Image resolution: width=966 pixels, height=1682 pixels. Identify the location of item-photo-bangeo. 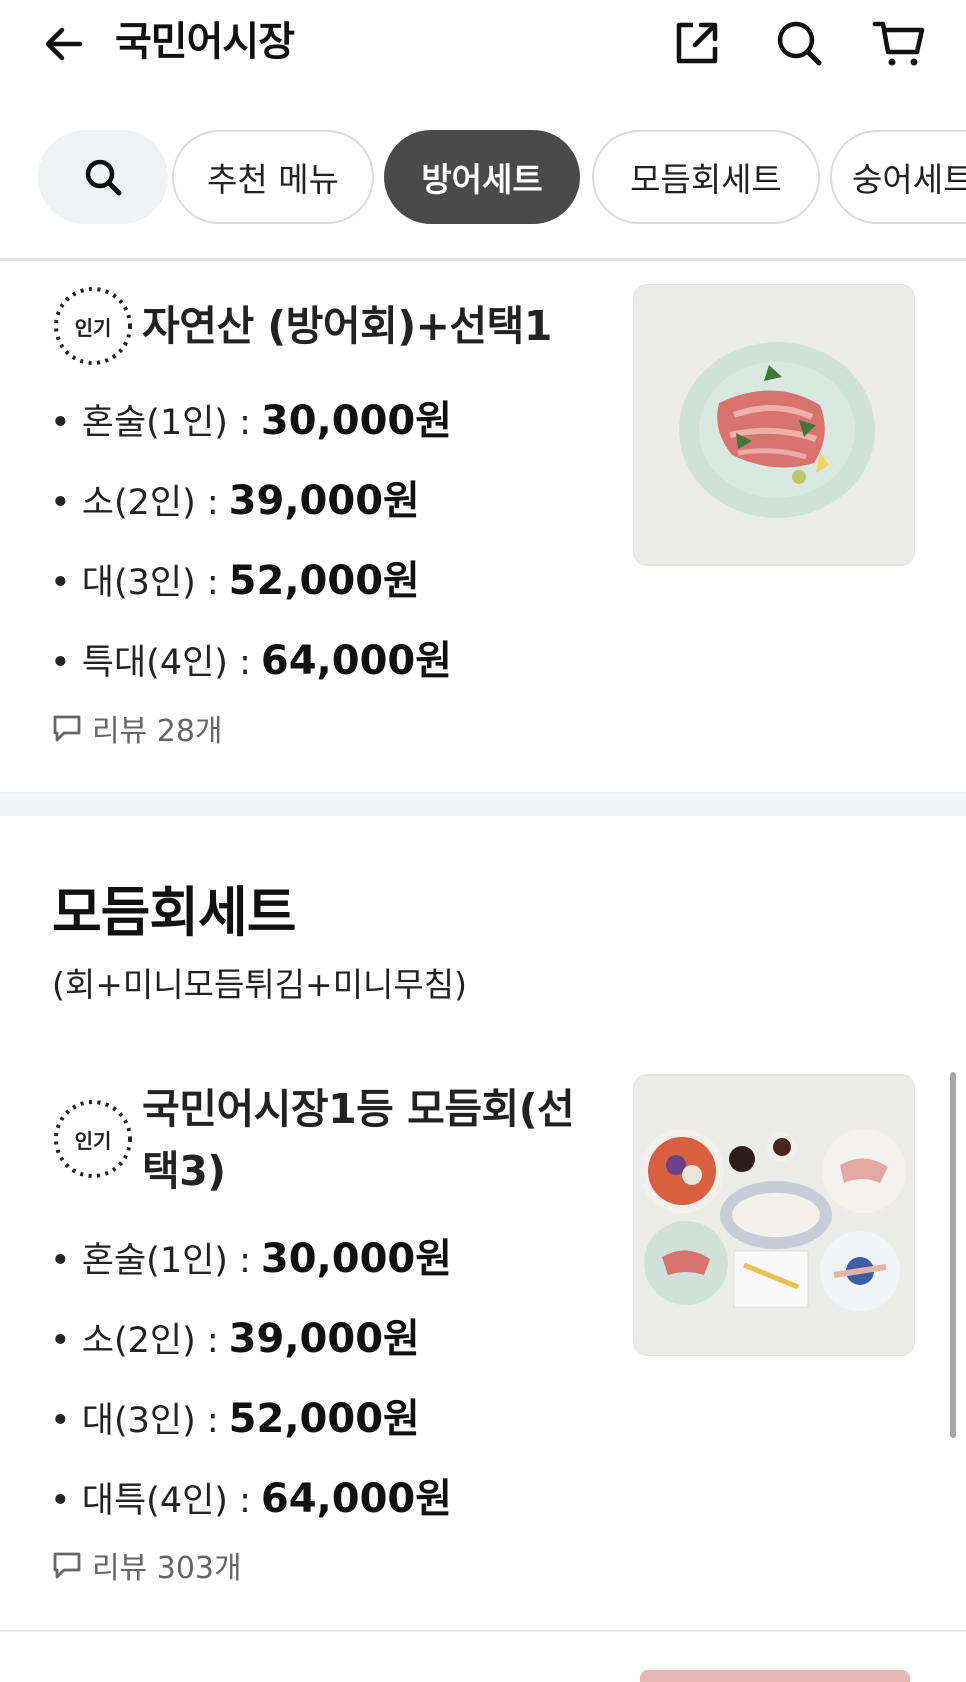
(774, 425).